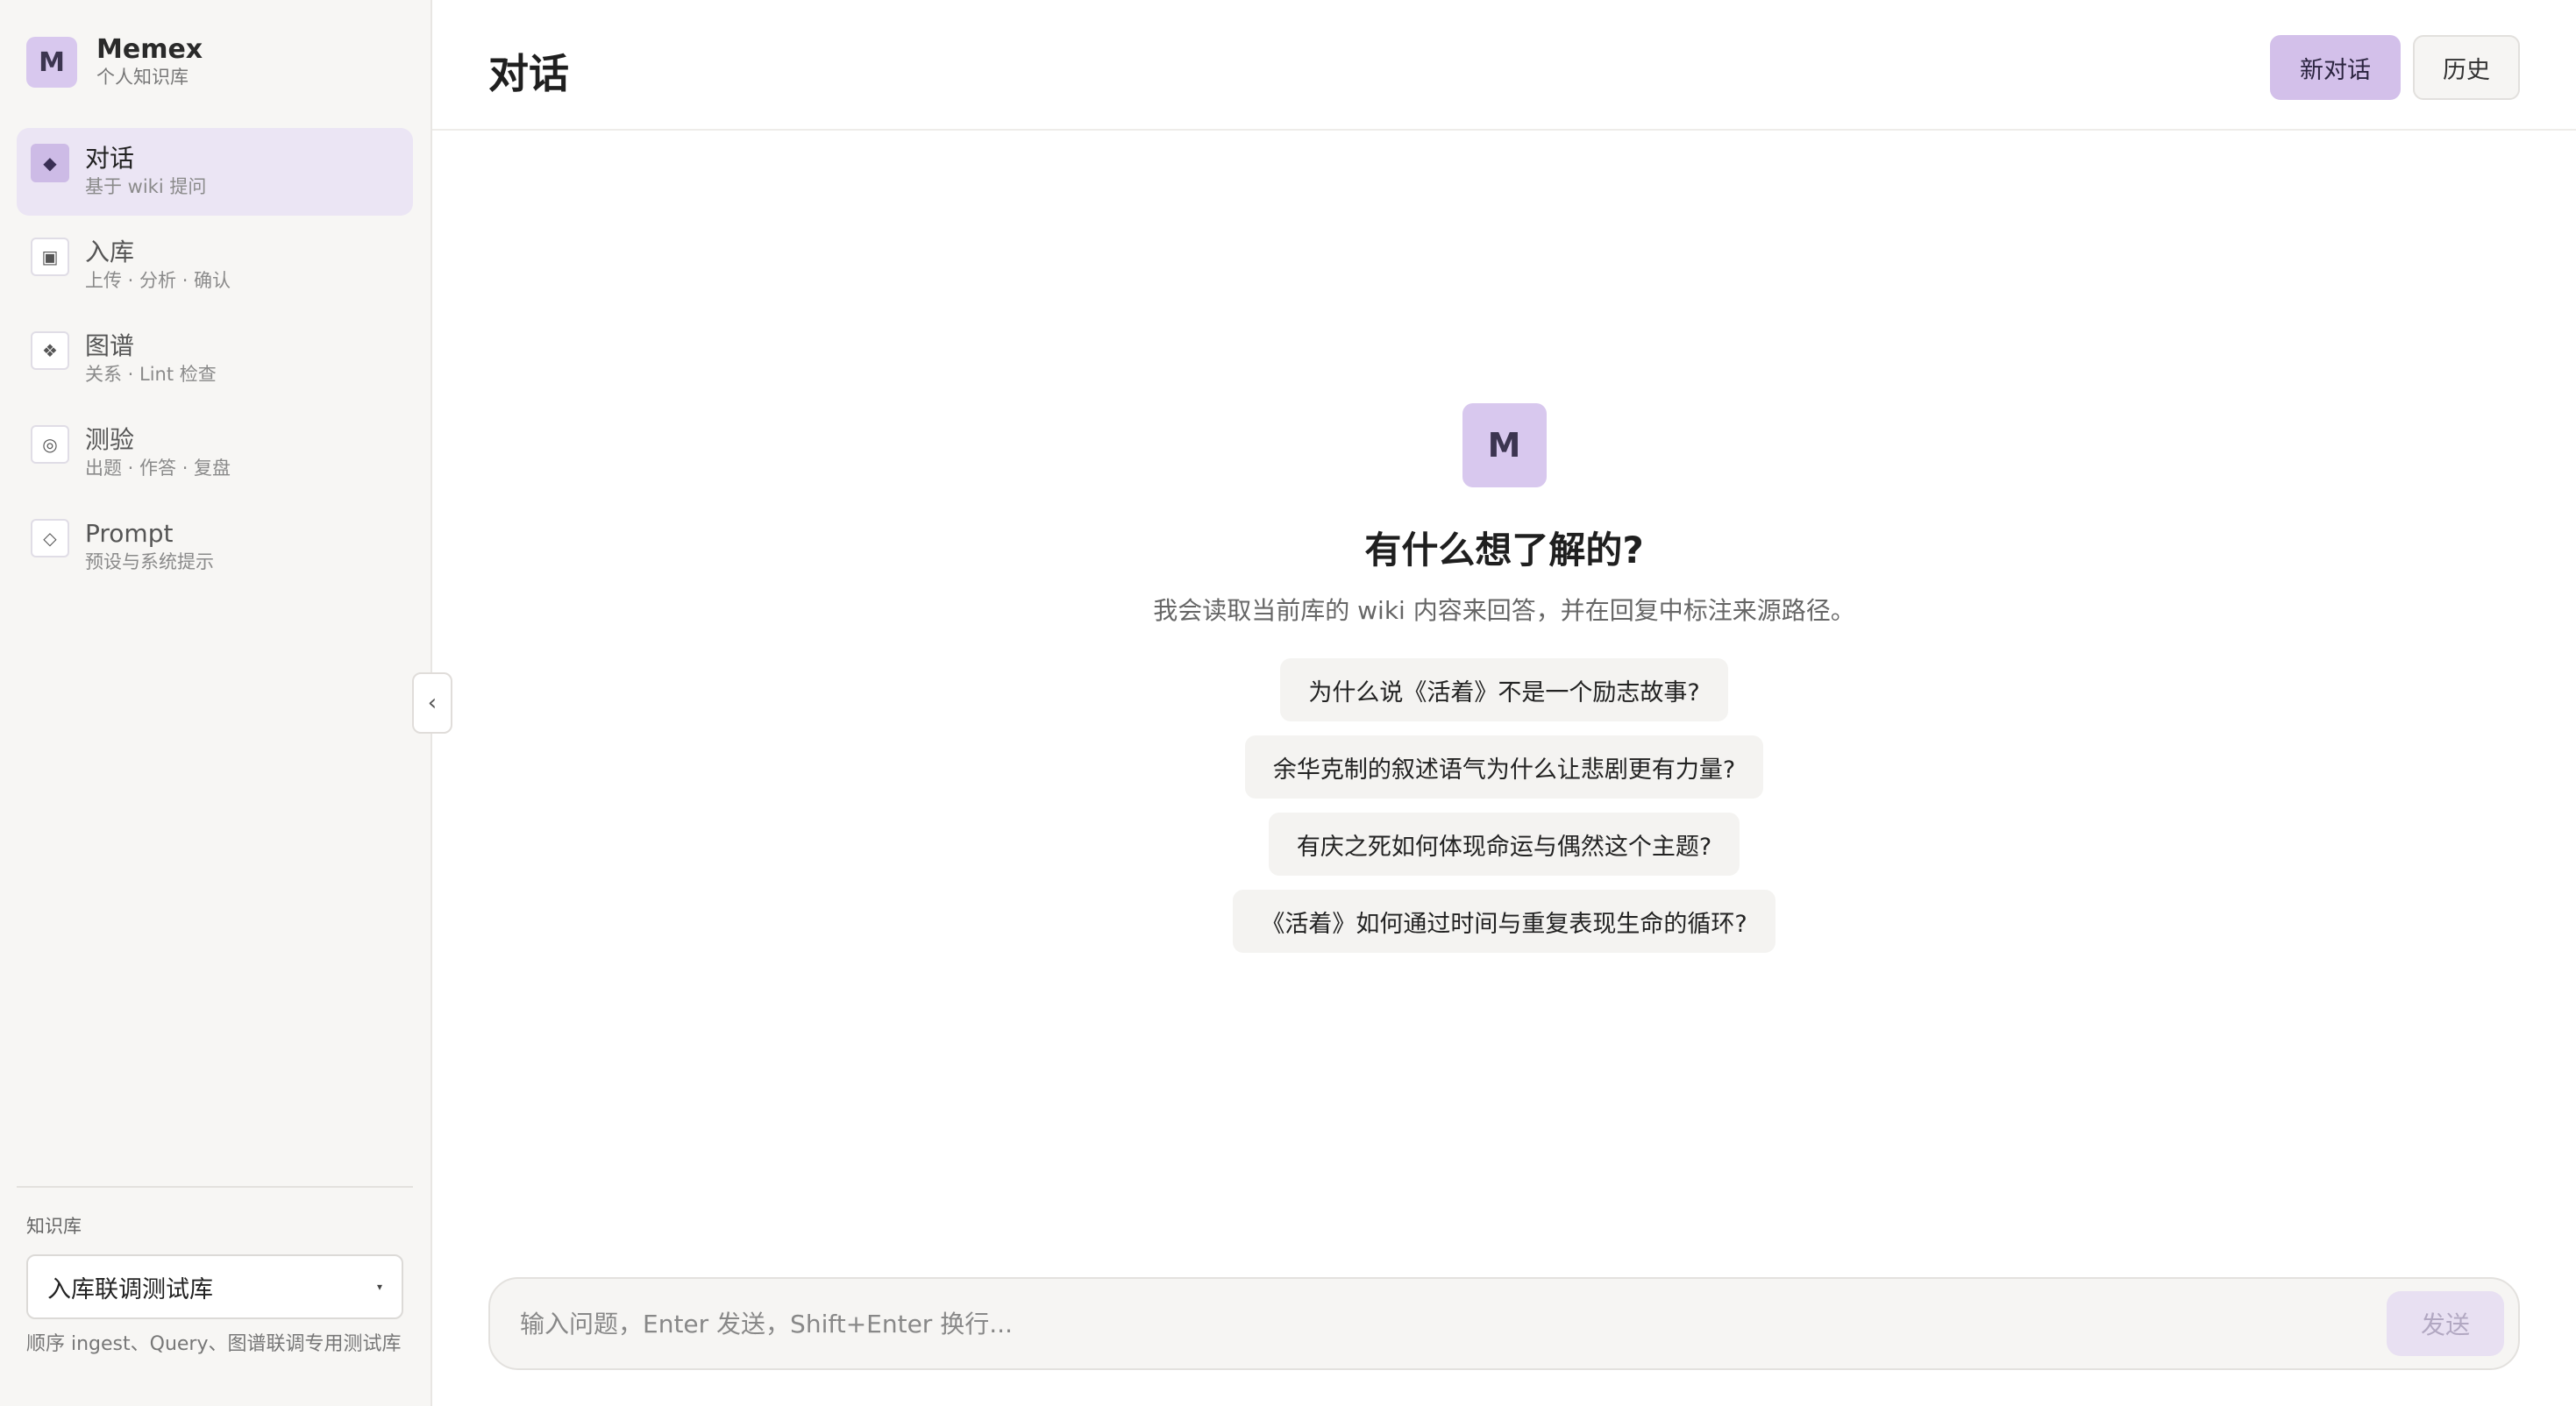  What do you see at coordinates (146, 186) in the screenshot?
I see `sidebar-item-desc: 基于 wiki 提问` at bounding box center [146, 186].